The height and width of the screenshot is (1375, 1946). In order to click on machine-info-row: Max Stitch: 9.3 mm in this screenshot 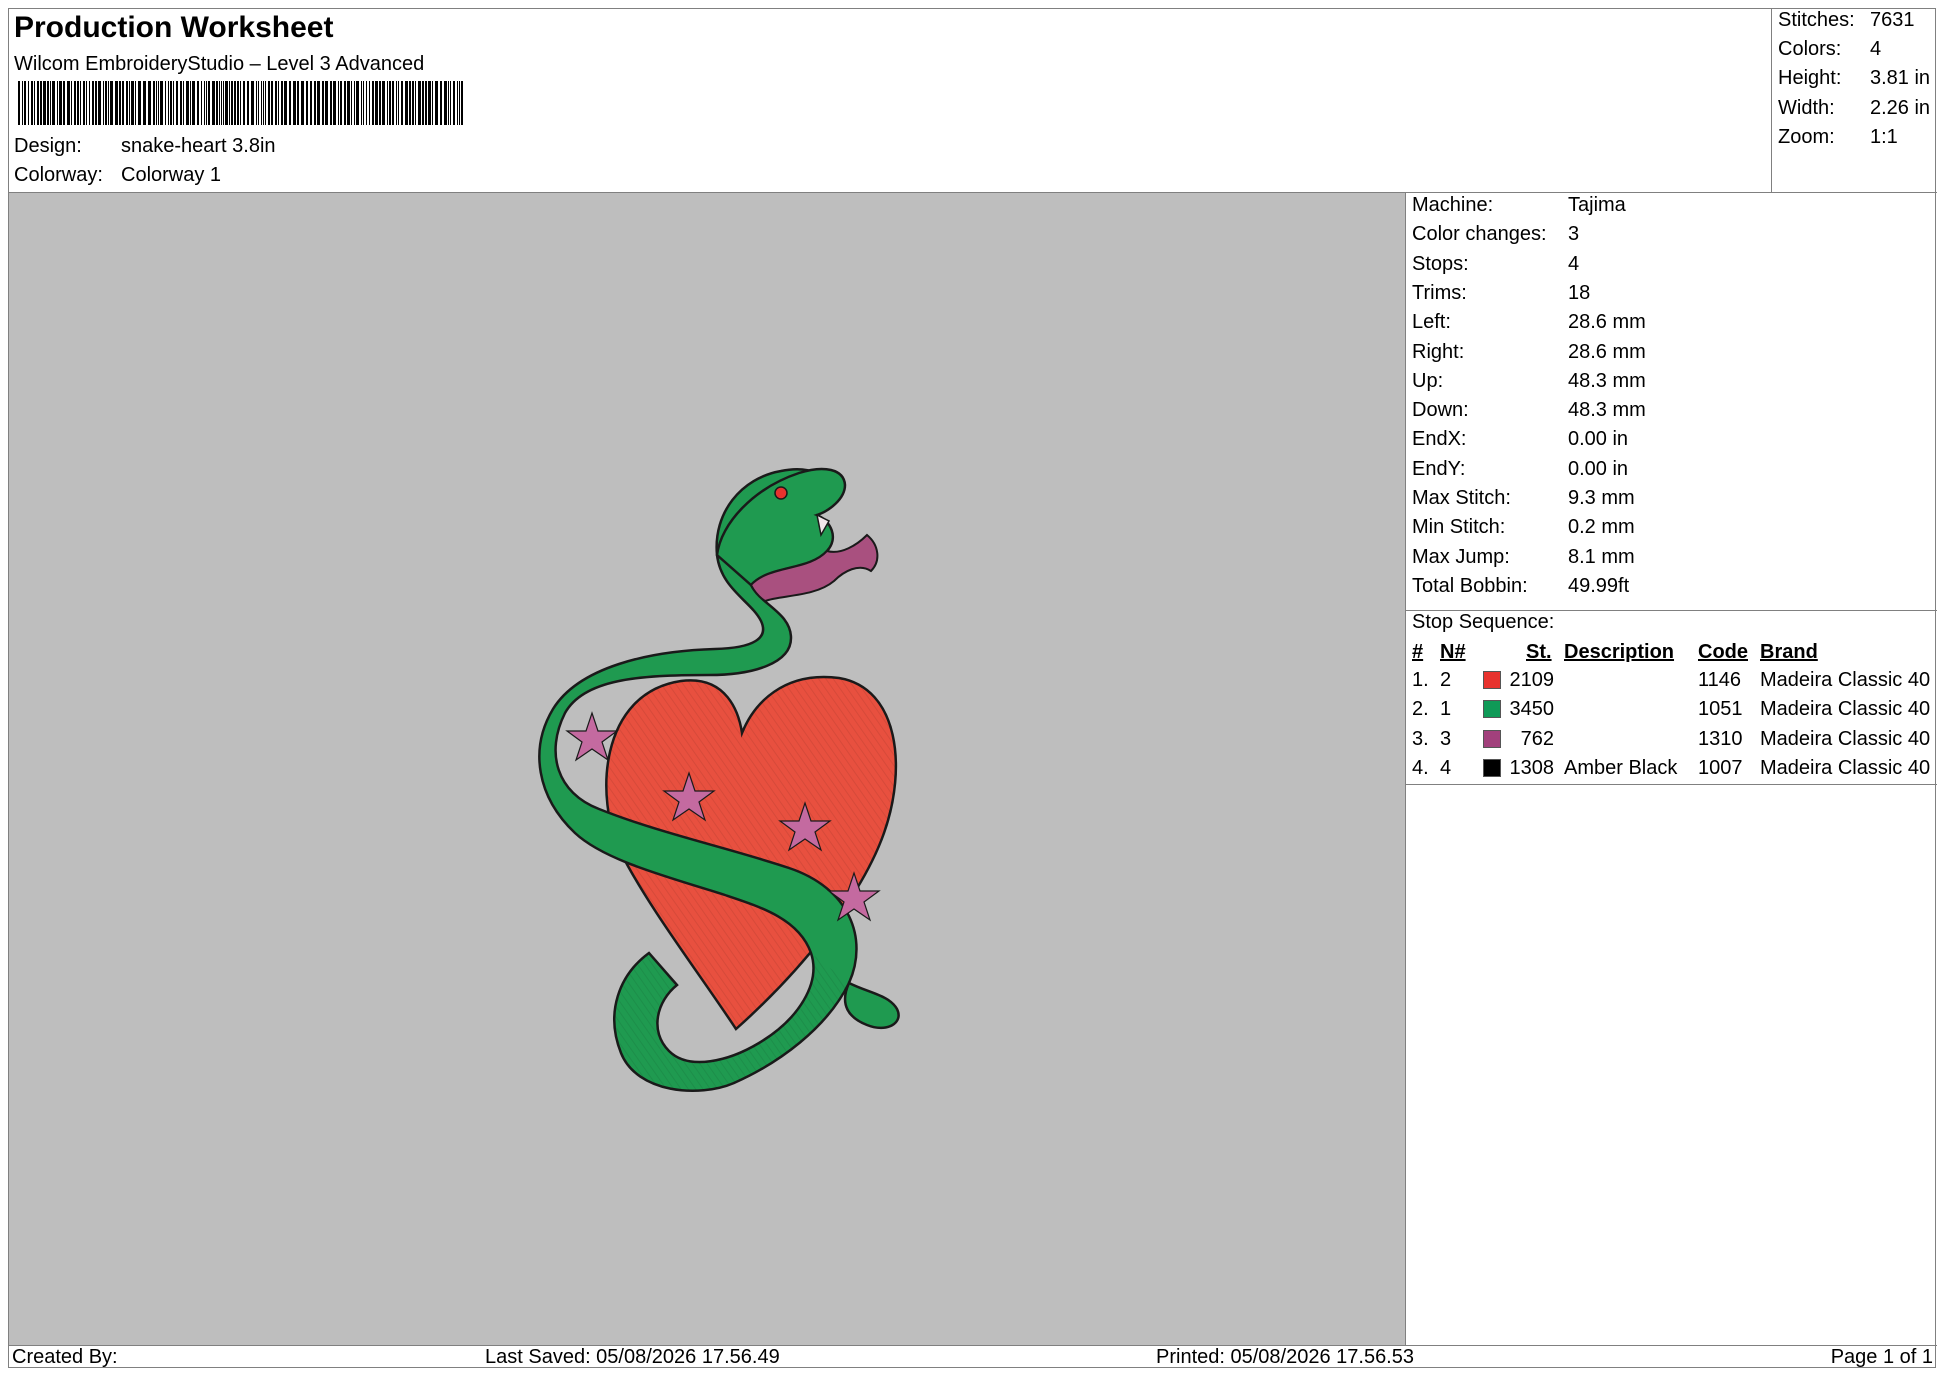, I will do `click(1523, 498)`.